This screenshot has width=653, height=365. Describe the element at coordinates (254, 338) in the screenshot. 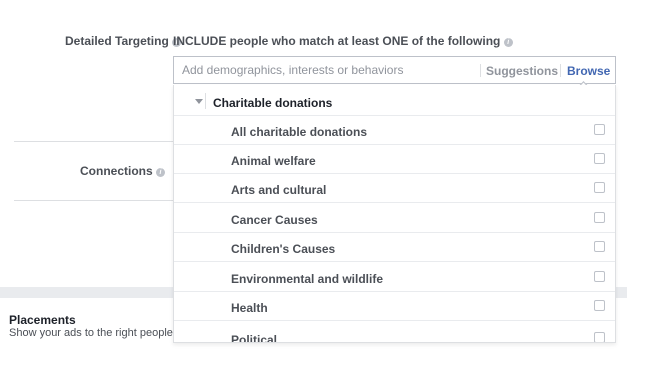

I see `list-item-label: Political` at that location.